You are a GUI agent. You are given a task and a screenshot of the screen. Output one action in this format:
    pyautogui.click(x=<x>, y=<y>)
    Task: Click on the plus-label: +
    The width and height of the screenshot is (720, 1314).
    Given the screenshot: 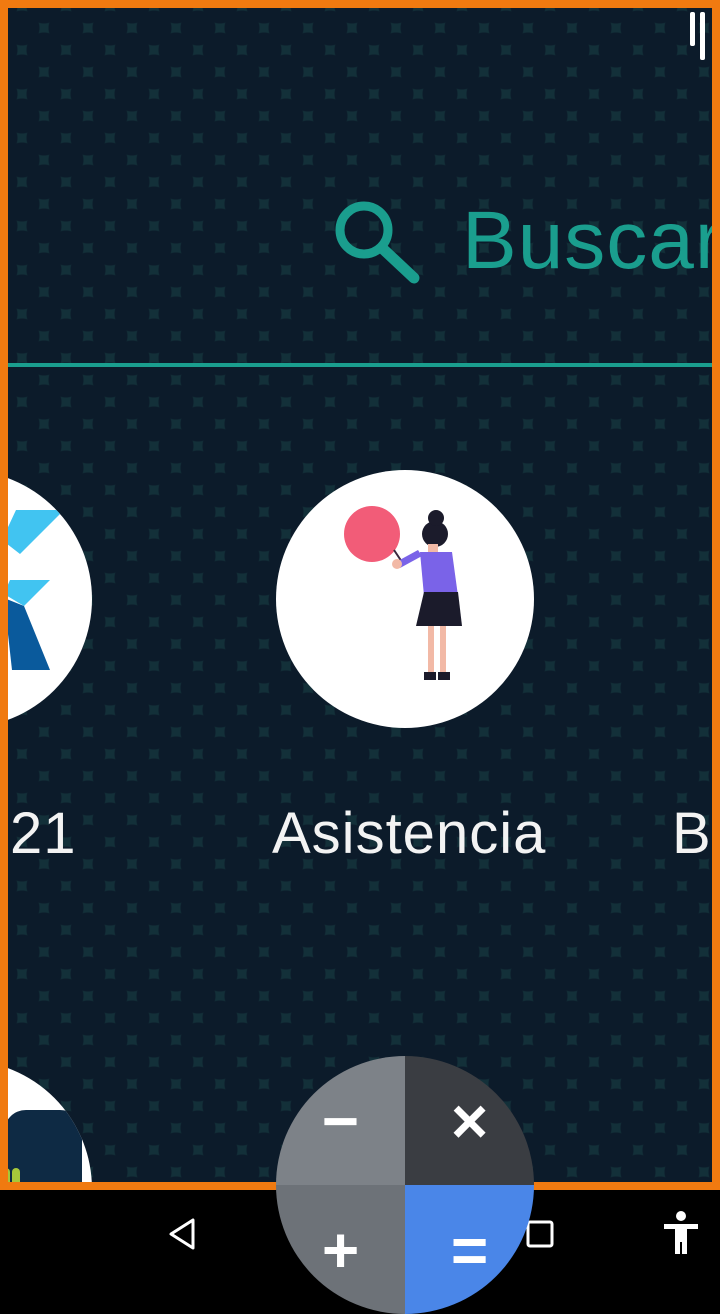 What is the action you would take?
    pyautogui.click(x=340, y=1249)
    